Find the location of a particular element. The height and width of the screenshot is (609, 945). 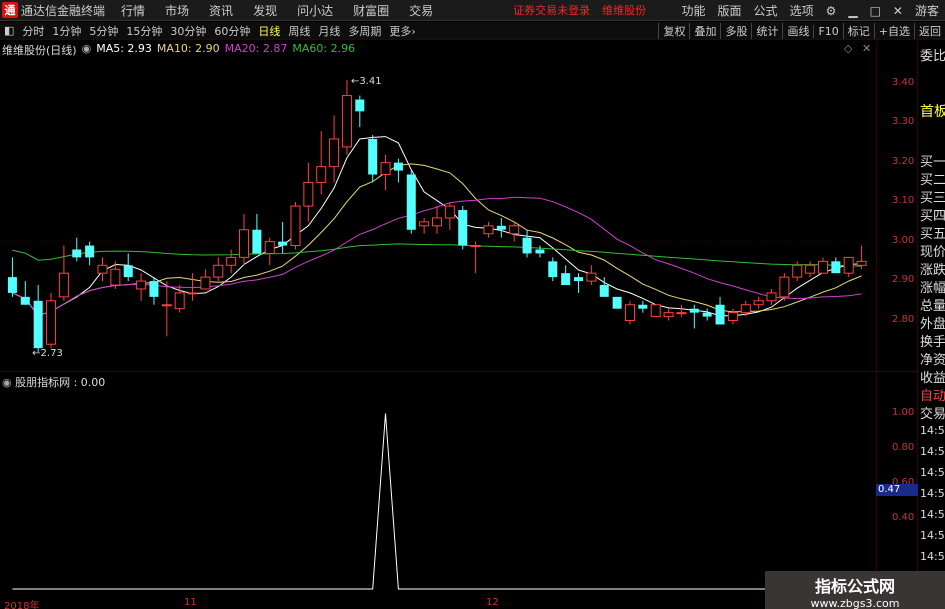

menu-guest: 游客 is located at coordinates (927, 10).